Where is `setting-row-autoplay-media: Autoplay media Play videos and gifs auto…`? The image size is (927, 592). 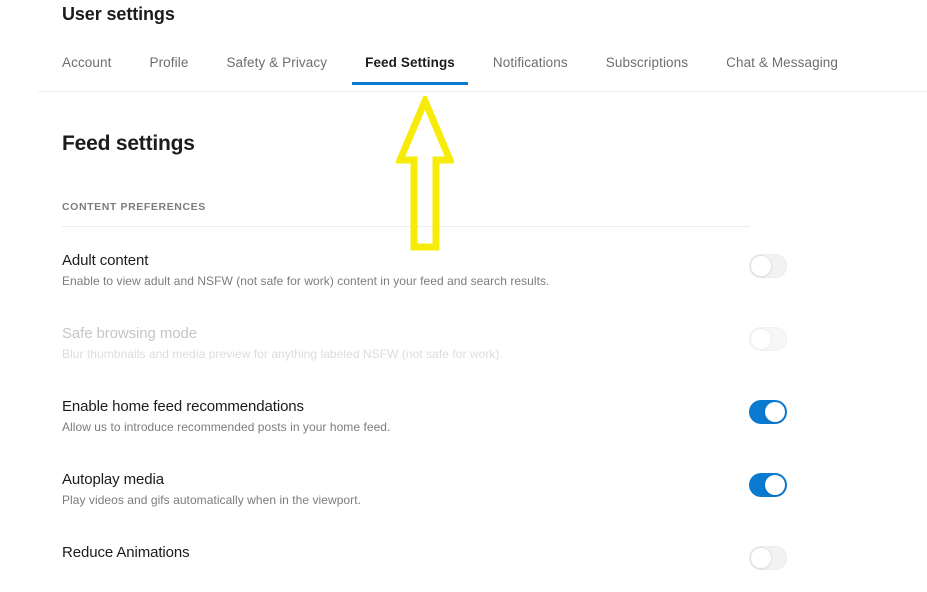
setting-row-autoplay-media: Autoplay media Play videos and gifs auto… is located at coordinates (424, 495).